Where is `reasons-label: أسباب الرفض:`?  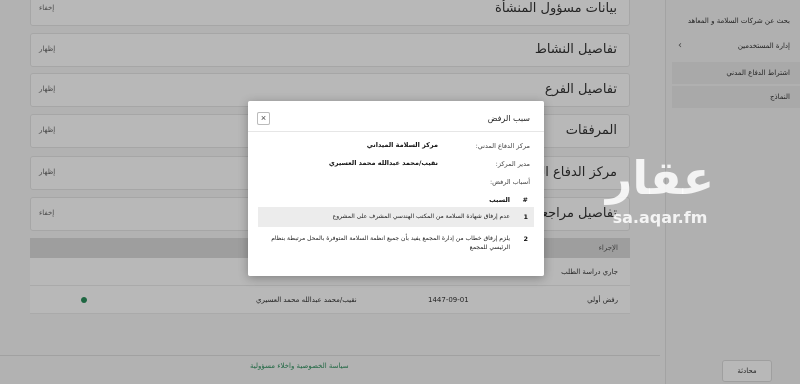
reasons-label: أسباب الرفض: is located at coordinates (509, 182).